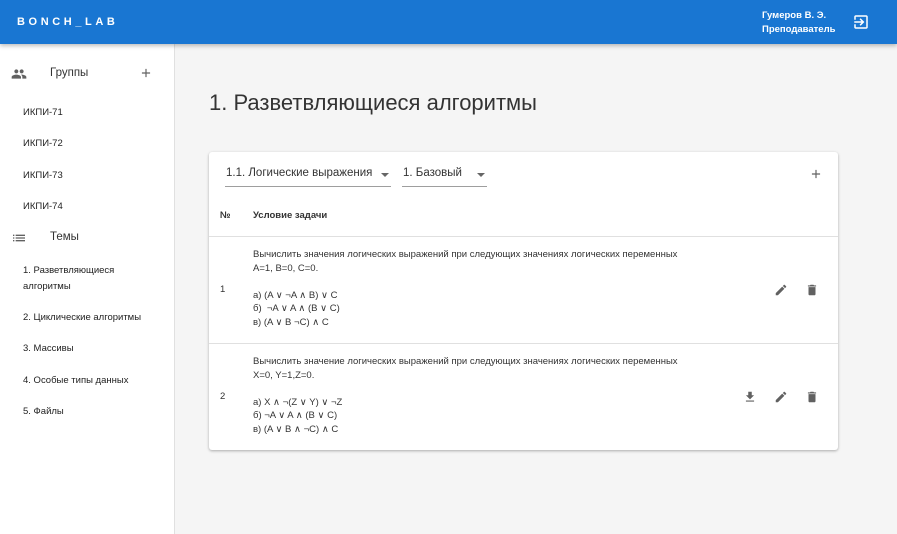  What do you see at coordinates (223, 289) in the screenshot?
I see `row-number: 1` at bounding box center [223, 289].